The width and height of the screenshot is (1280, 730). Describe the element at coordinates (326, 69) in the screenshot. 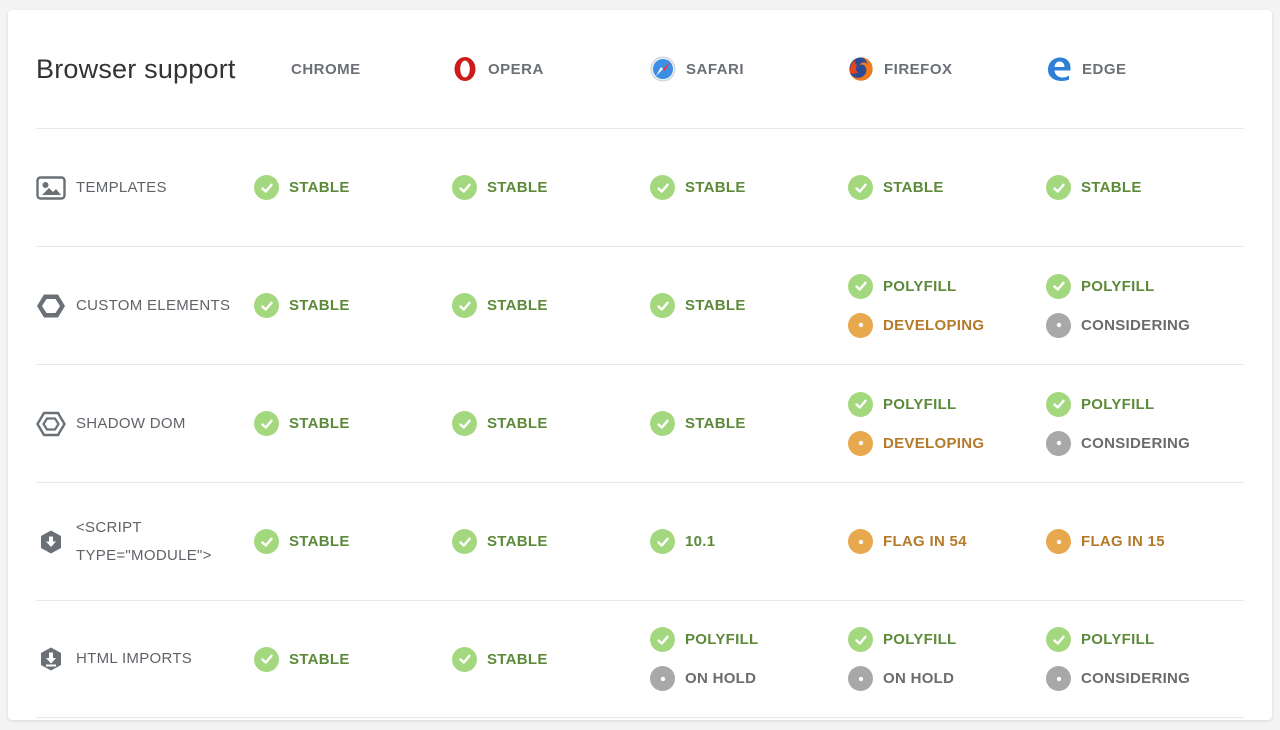

I see `browser-col-chrome: CHROME` at that location.